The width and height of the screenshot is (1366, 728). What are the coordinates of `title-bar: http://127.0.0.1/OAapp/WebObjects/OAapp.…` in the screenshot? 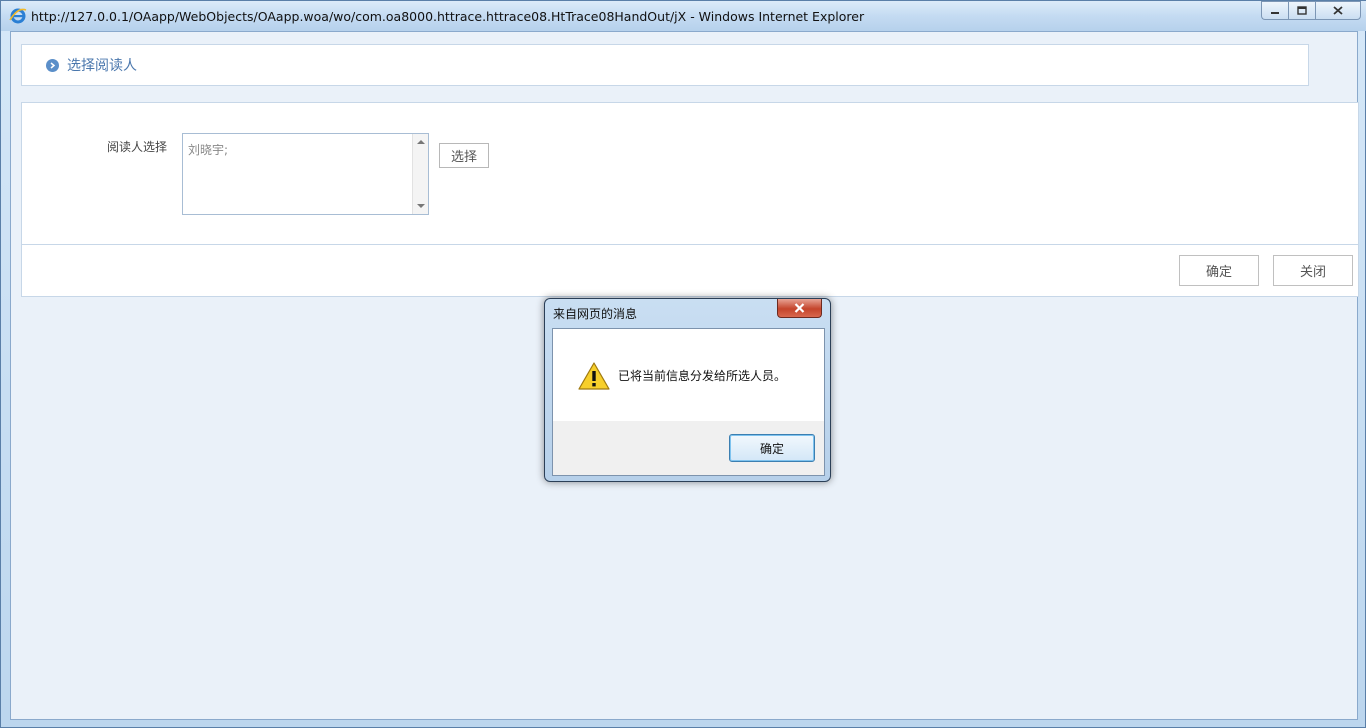 It's located at (683, 16).